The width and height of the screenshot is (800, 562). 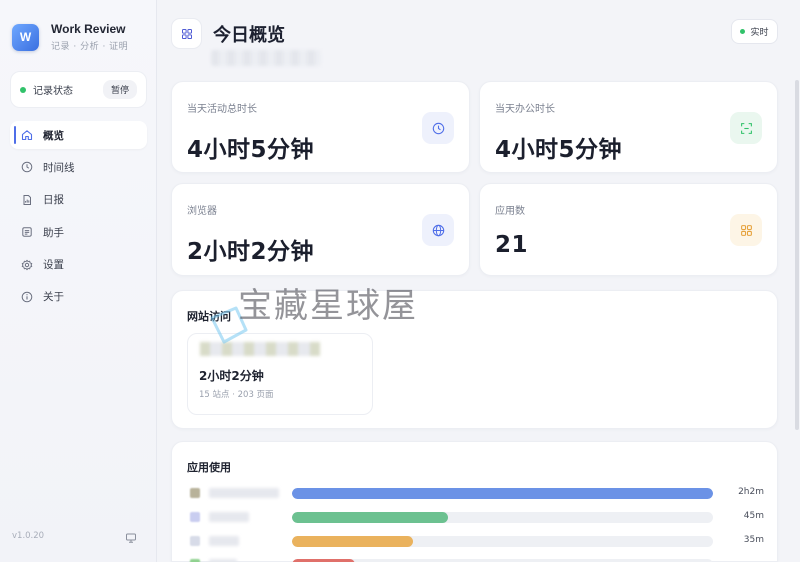 I want to click on sidebar-item-daily-report: 日报, so click(x=78, y=200).